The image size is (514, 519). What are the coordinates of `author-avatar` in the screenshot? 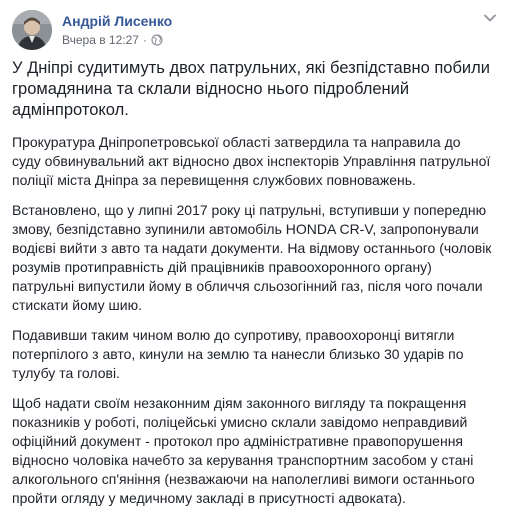 It's located at (32, 30).